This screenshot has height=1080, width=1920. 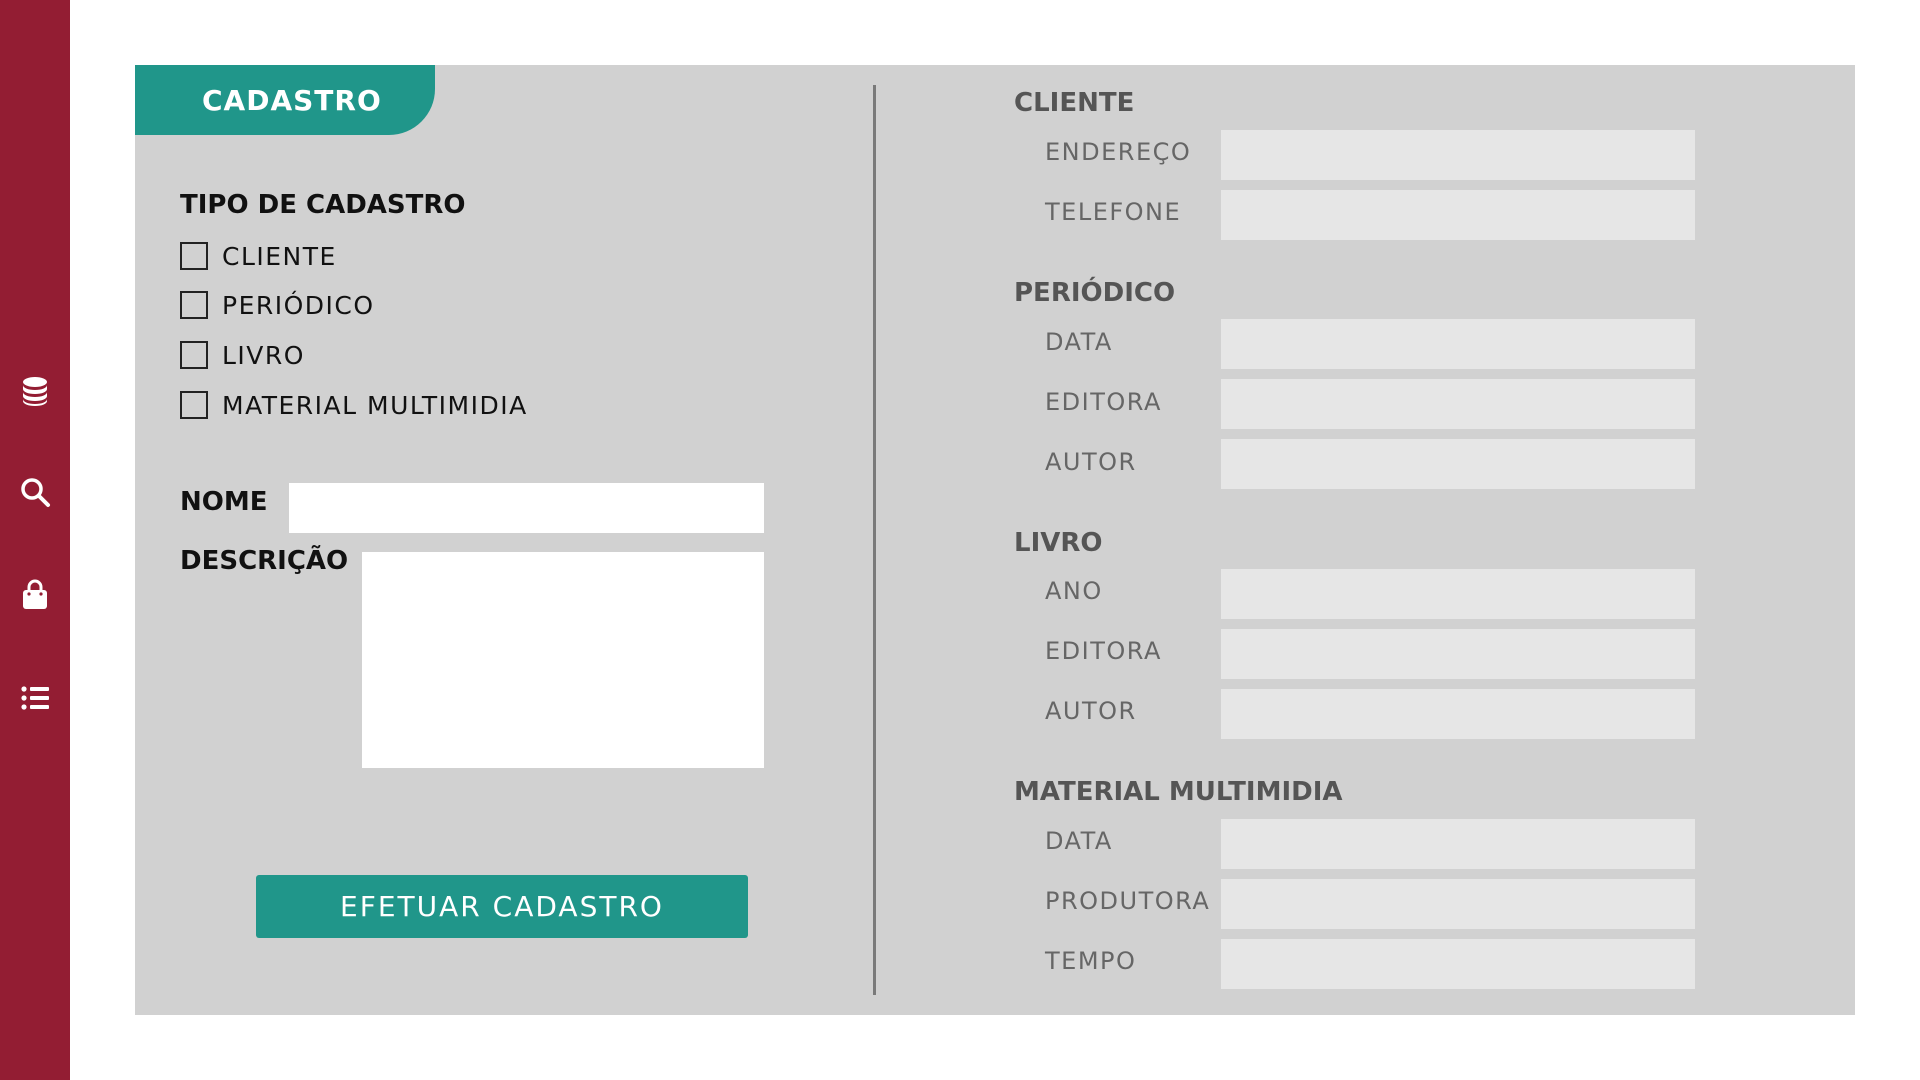 I want to click on multimidia-data-input, so click(x=1458, y=844).